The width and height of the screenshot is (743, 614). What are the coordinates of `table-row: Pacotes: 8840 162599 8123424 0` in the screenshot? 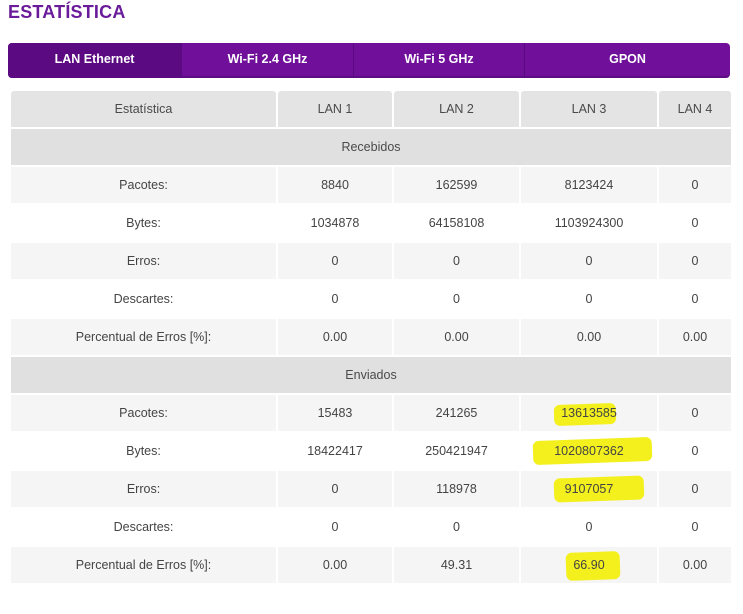 It's located at (371, 185).